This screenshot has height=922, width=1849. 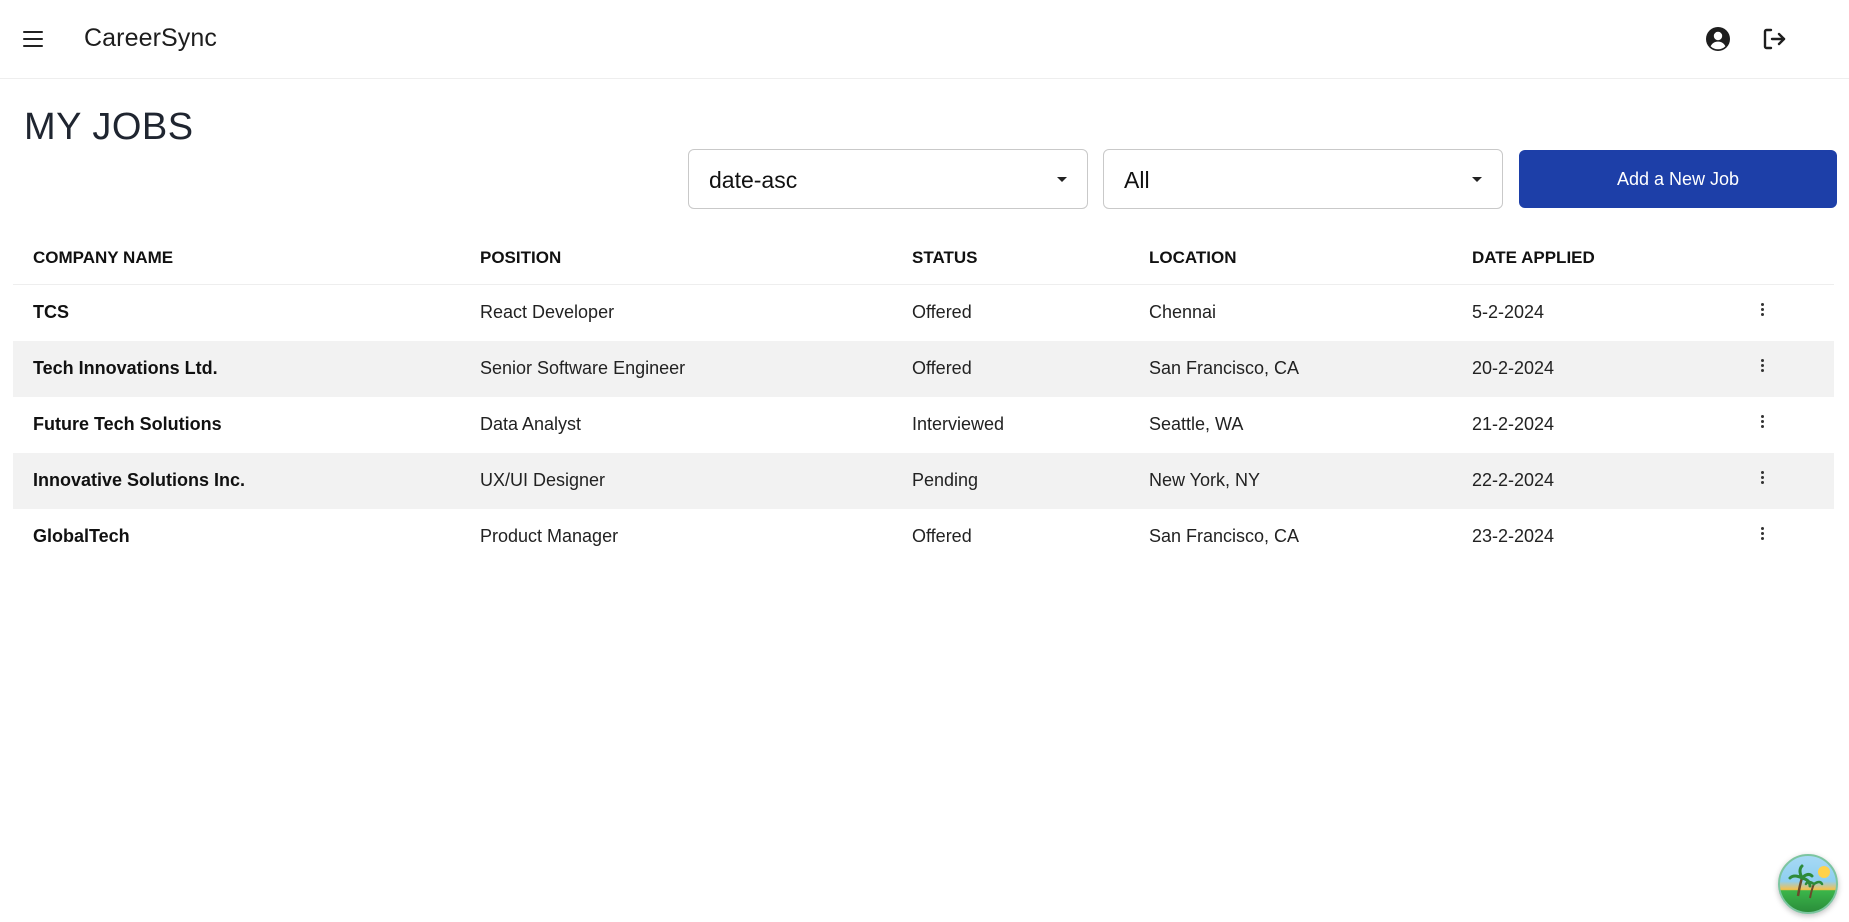 What do you see at coordinates (1303, 179) in the screenshot?
I see `status-filter-select: All` at bounding box center [1303, 179].